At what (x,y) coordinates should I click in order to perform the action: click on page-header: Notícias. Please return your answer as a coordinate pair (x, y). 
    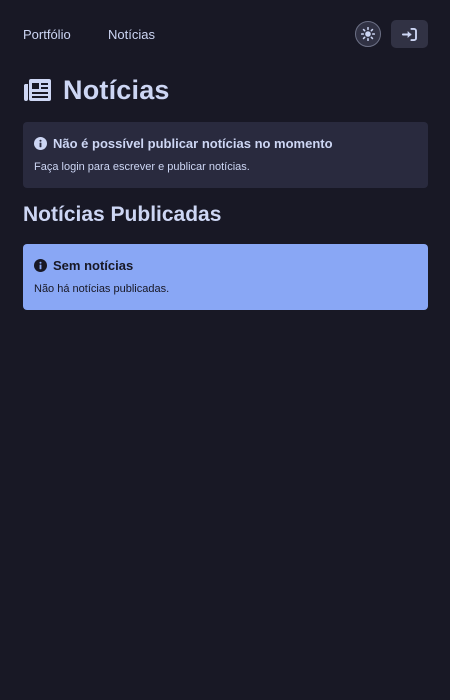
    Looking at the image, I should click on (96, 90).